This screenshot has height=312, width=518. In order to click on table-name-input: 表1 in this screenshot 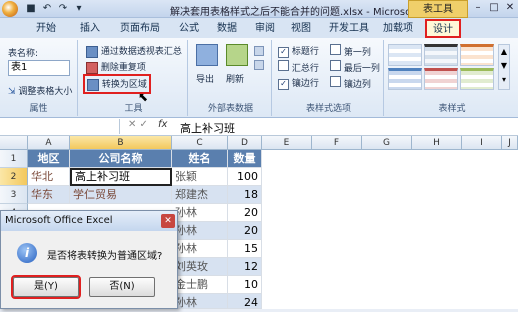, I will do `click(39, 68)`.